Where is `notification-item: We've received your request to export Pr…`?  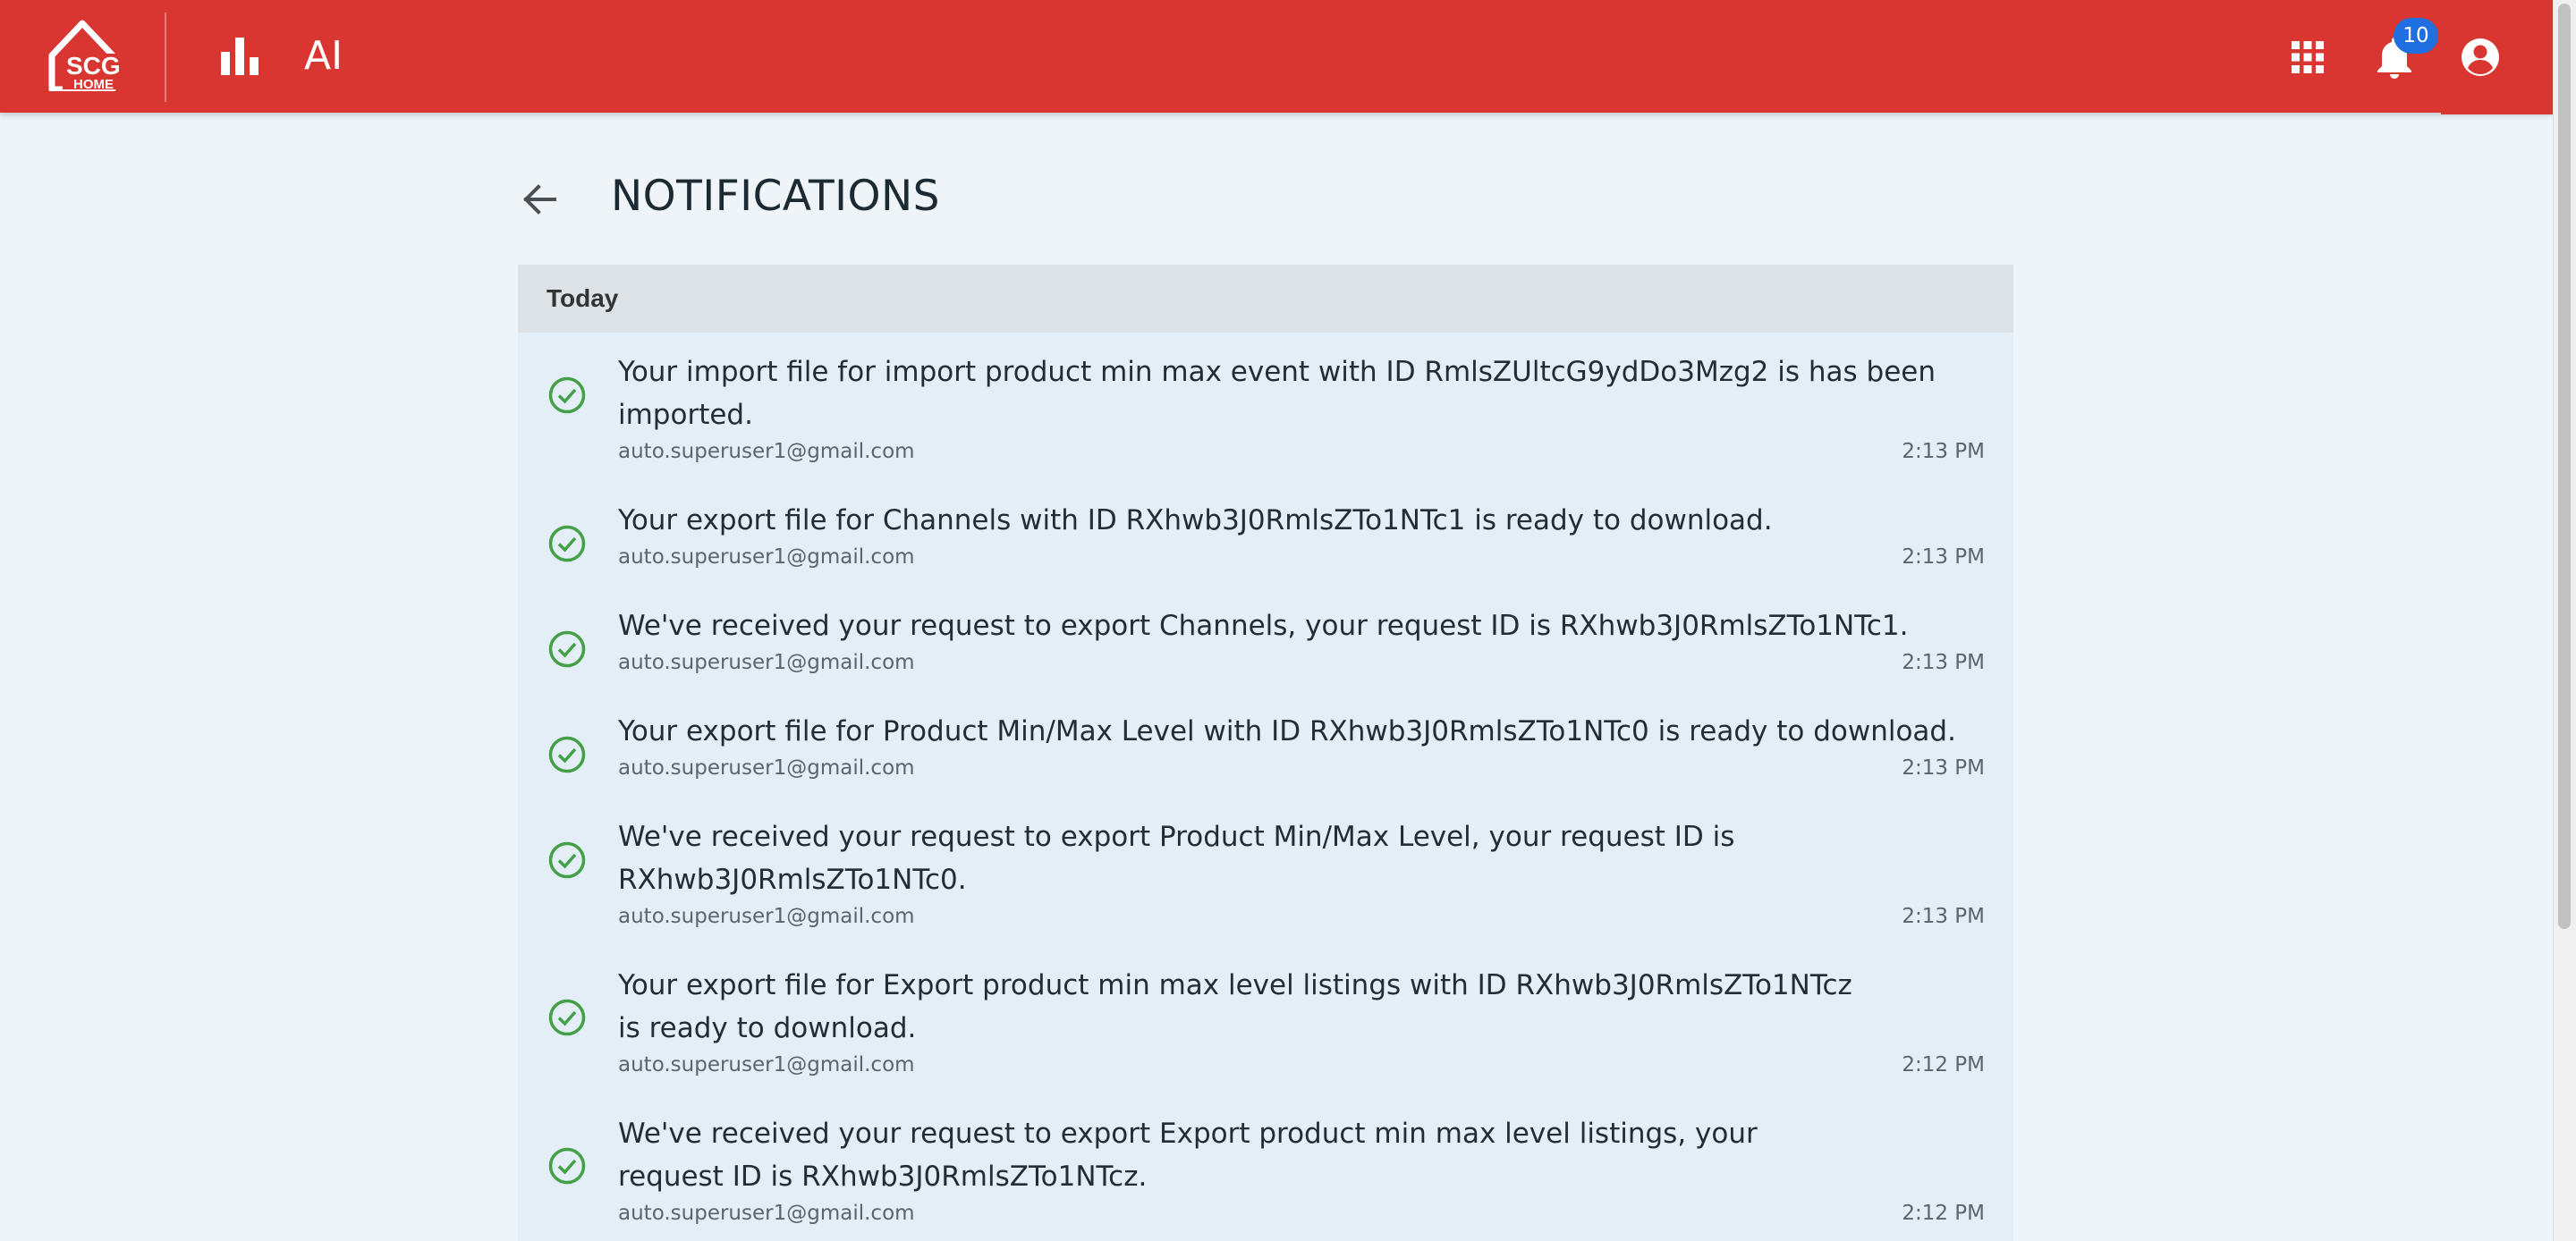
notification-item: We've received your request to export Pr… is located at coordinates (1265, 872).